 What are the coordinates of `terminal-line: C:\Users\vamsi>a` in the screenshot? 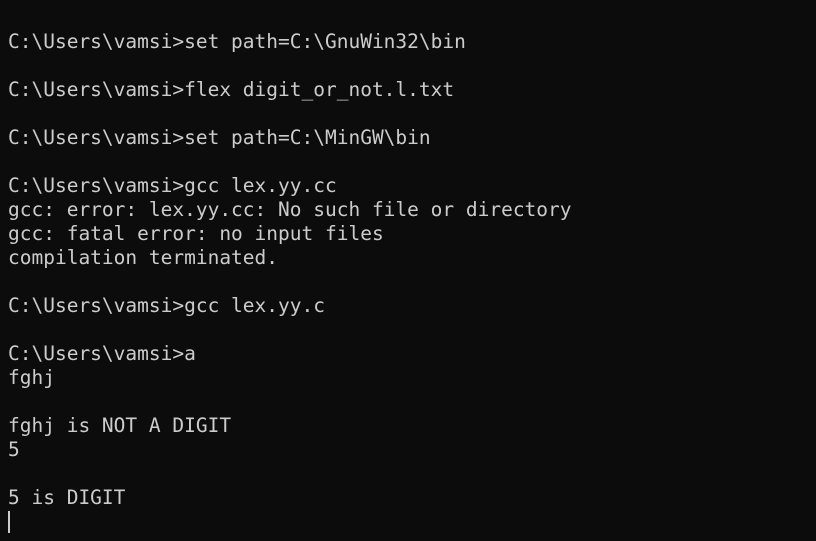 It's located at (102, 353).